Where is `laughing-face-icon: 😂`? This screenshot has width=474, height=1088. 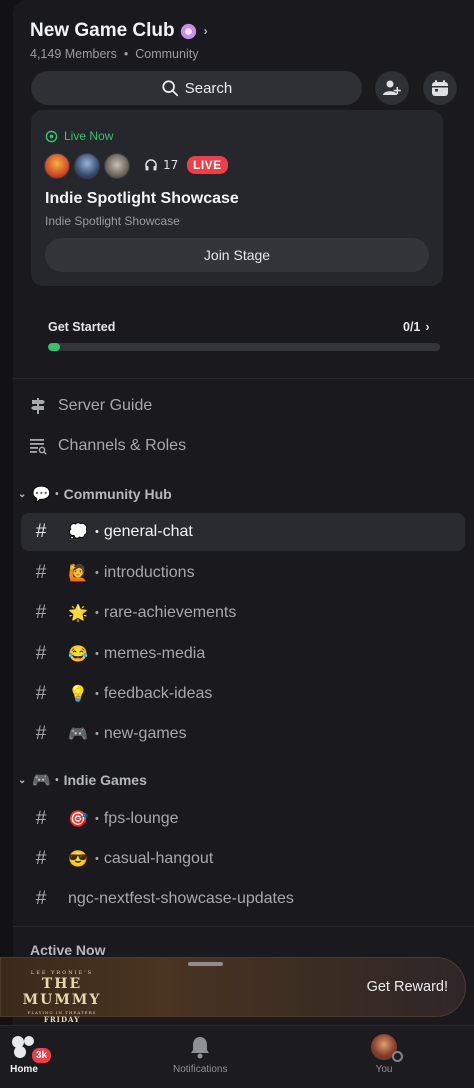
laughing-face-icon: 😂 is located at coordinates (78, 654).